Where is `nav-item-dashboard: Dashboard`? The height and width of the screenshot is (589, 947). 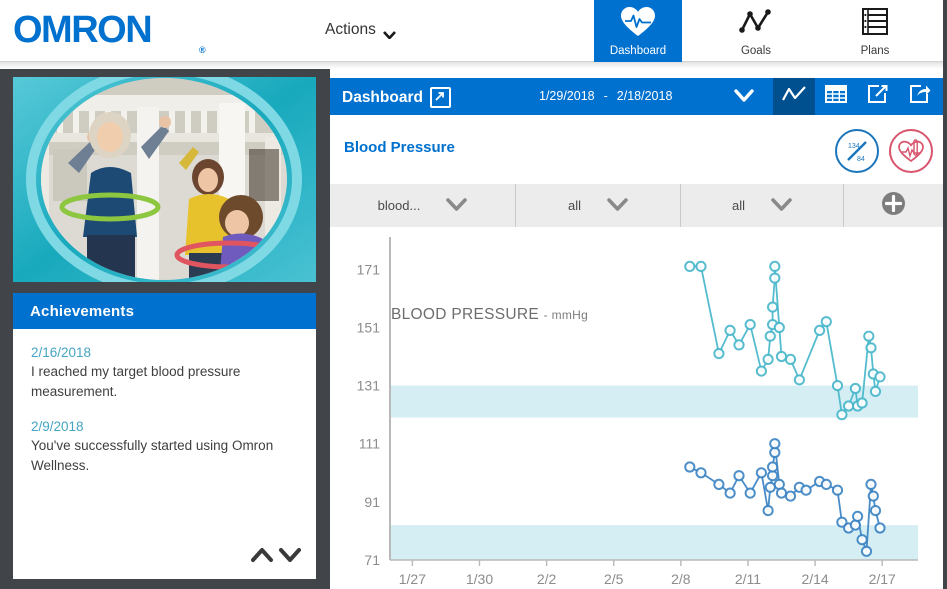
nav-item-dashboard: Dashboard is located at coordinates (638, 31).